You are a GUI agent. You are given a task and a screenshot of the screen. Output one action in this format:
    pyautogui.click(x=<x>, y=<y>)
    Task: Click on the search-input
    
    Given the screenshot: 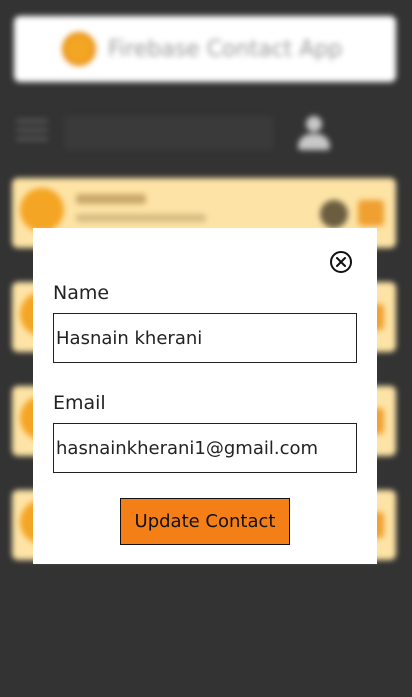 What is the action you would take?
    pyautogui.click(x=169, y=133)
    